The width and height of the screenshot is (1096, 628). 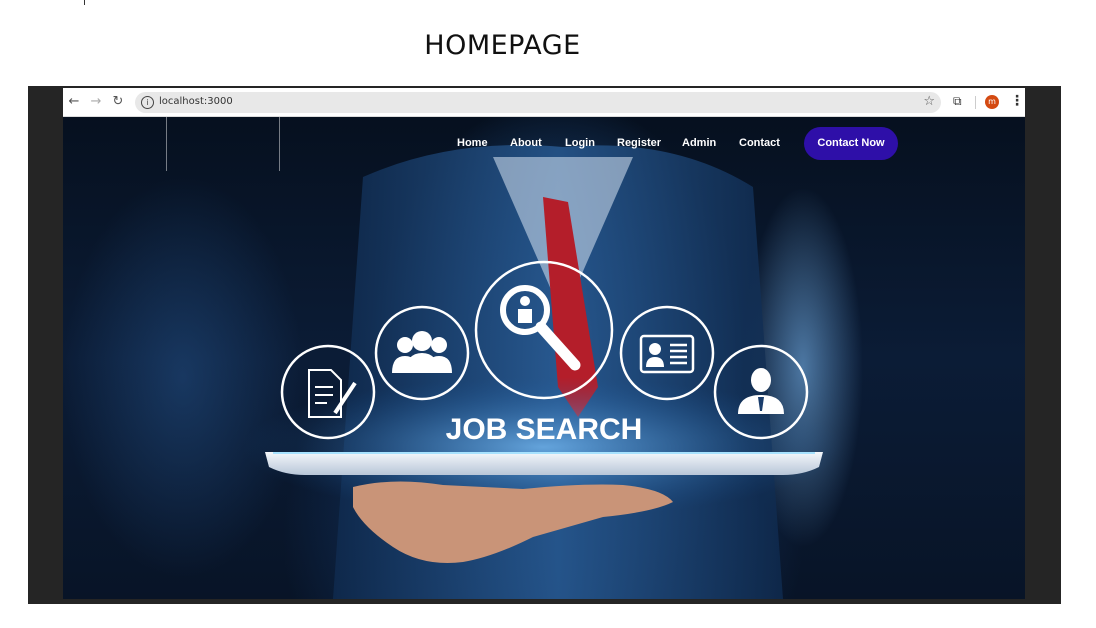 I want to click on nav-link-about: About, so click(x=526, y=143).